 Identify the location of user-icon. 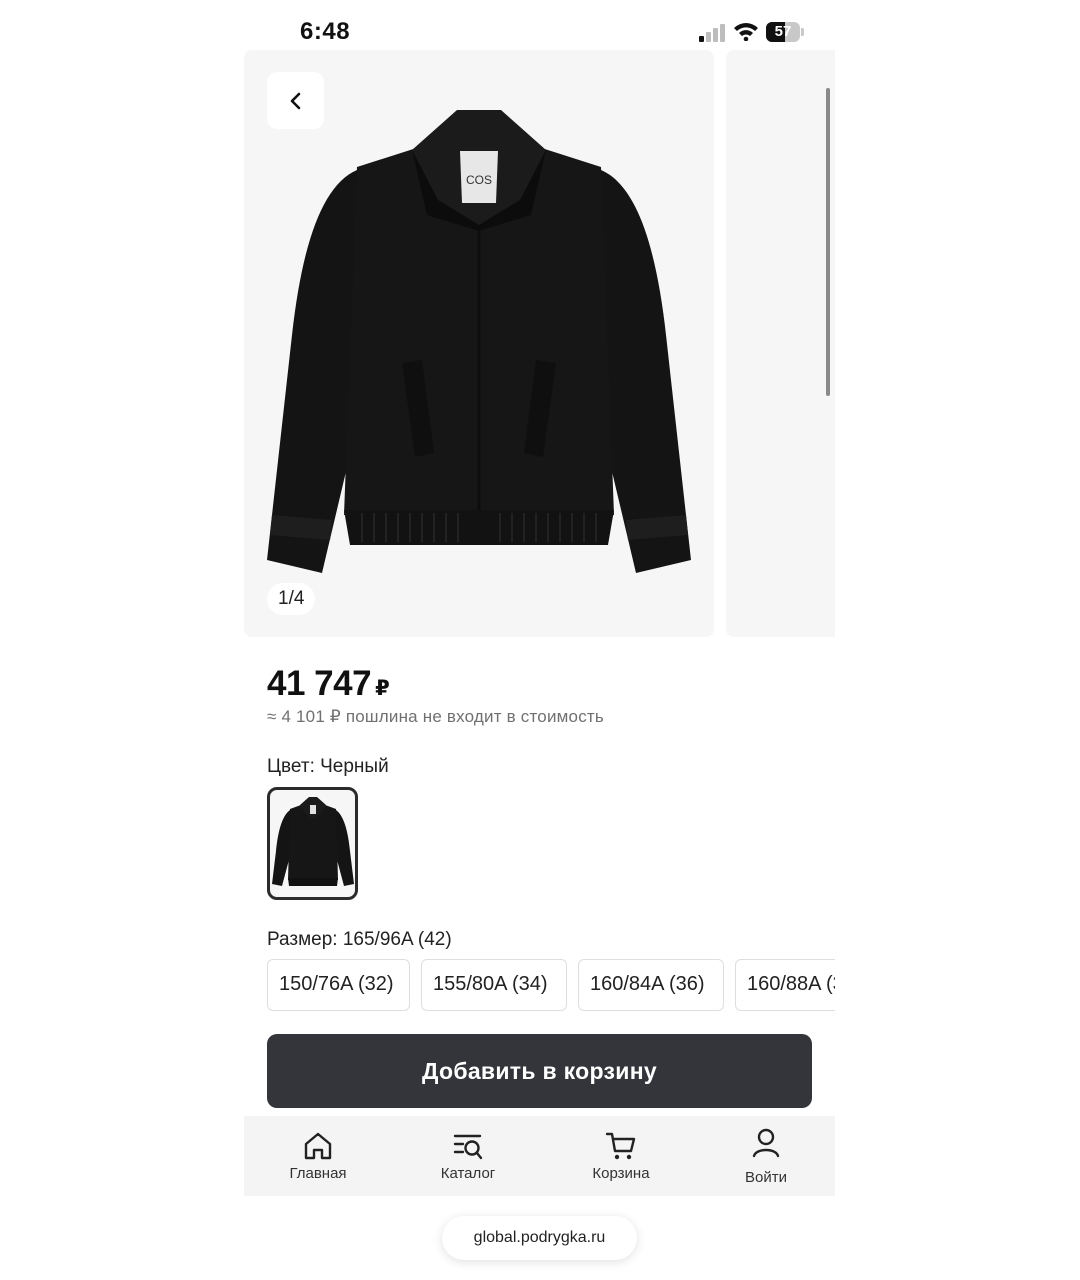
(766, 1143).